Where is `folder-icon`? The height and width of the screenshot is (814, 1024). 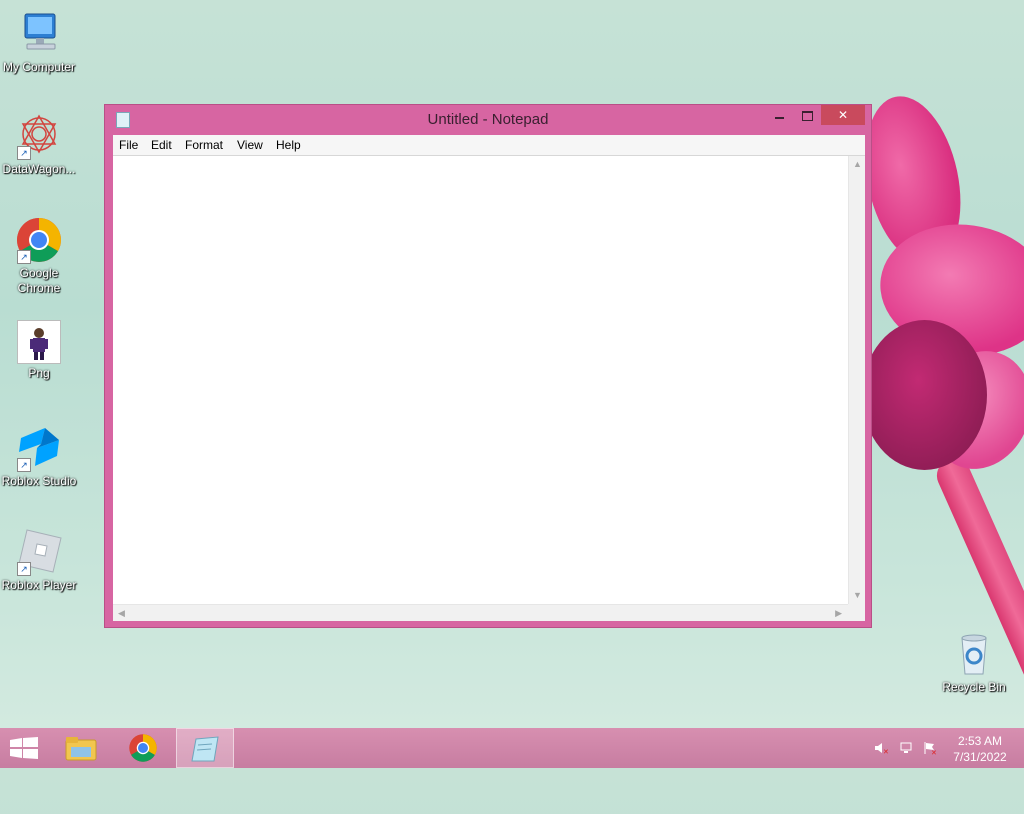
folder-icon is located at coordinates (81, 749).